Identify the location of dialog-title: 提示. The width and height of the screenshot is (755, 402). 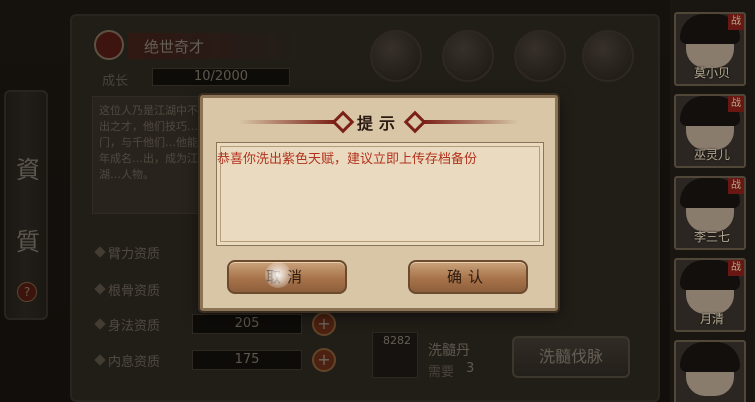
(378, 123).